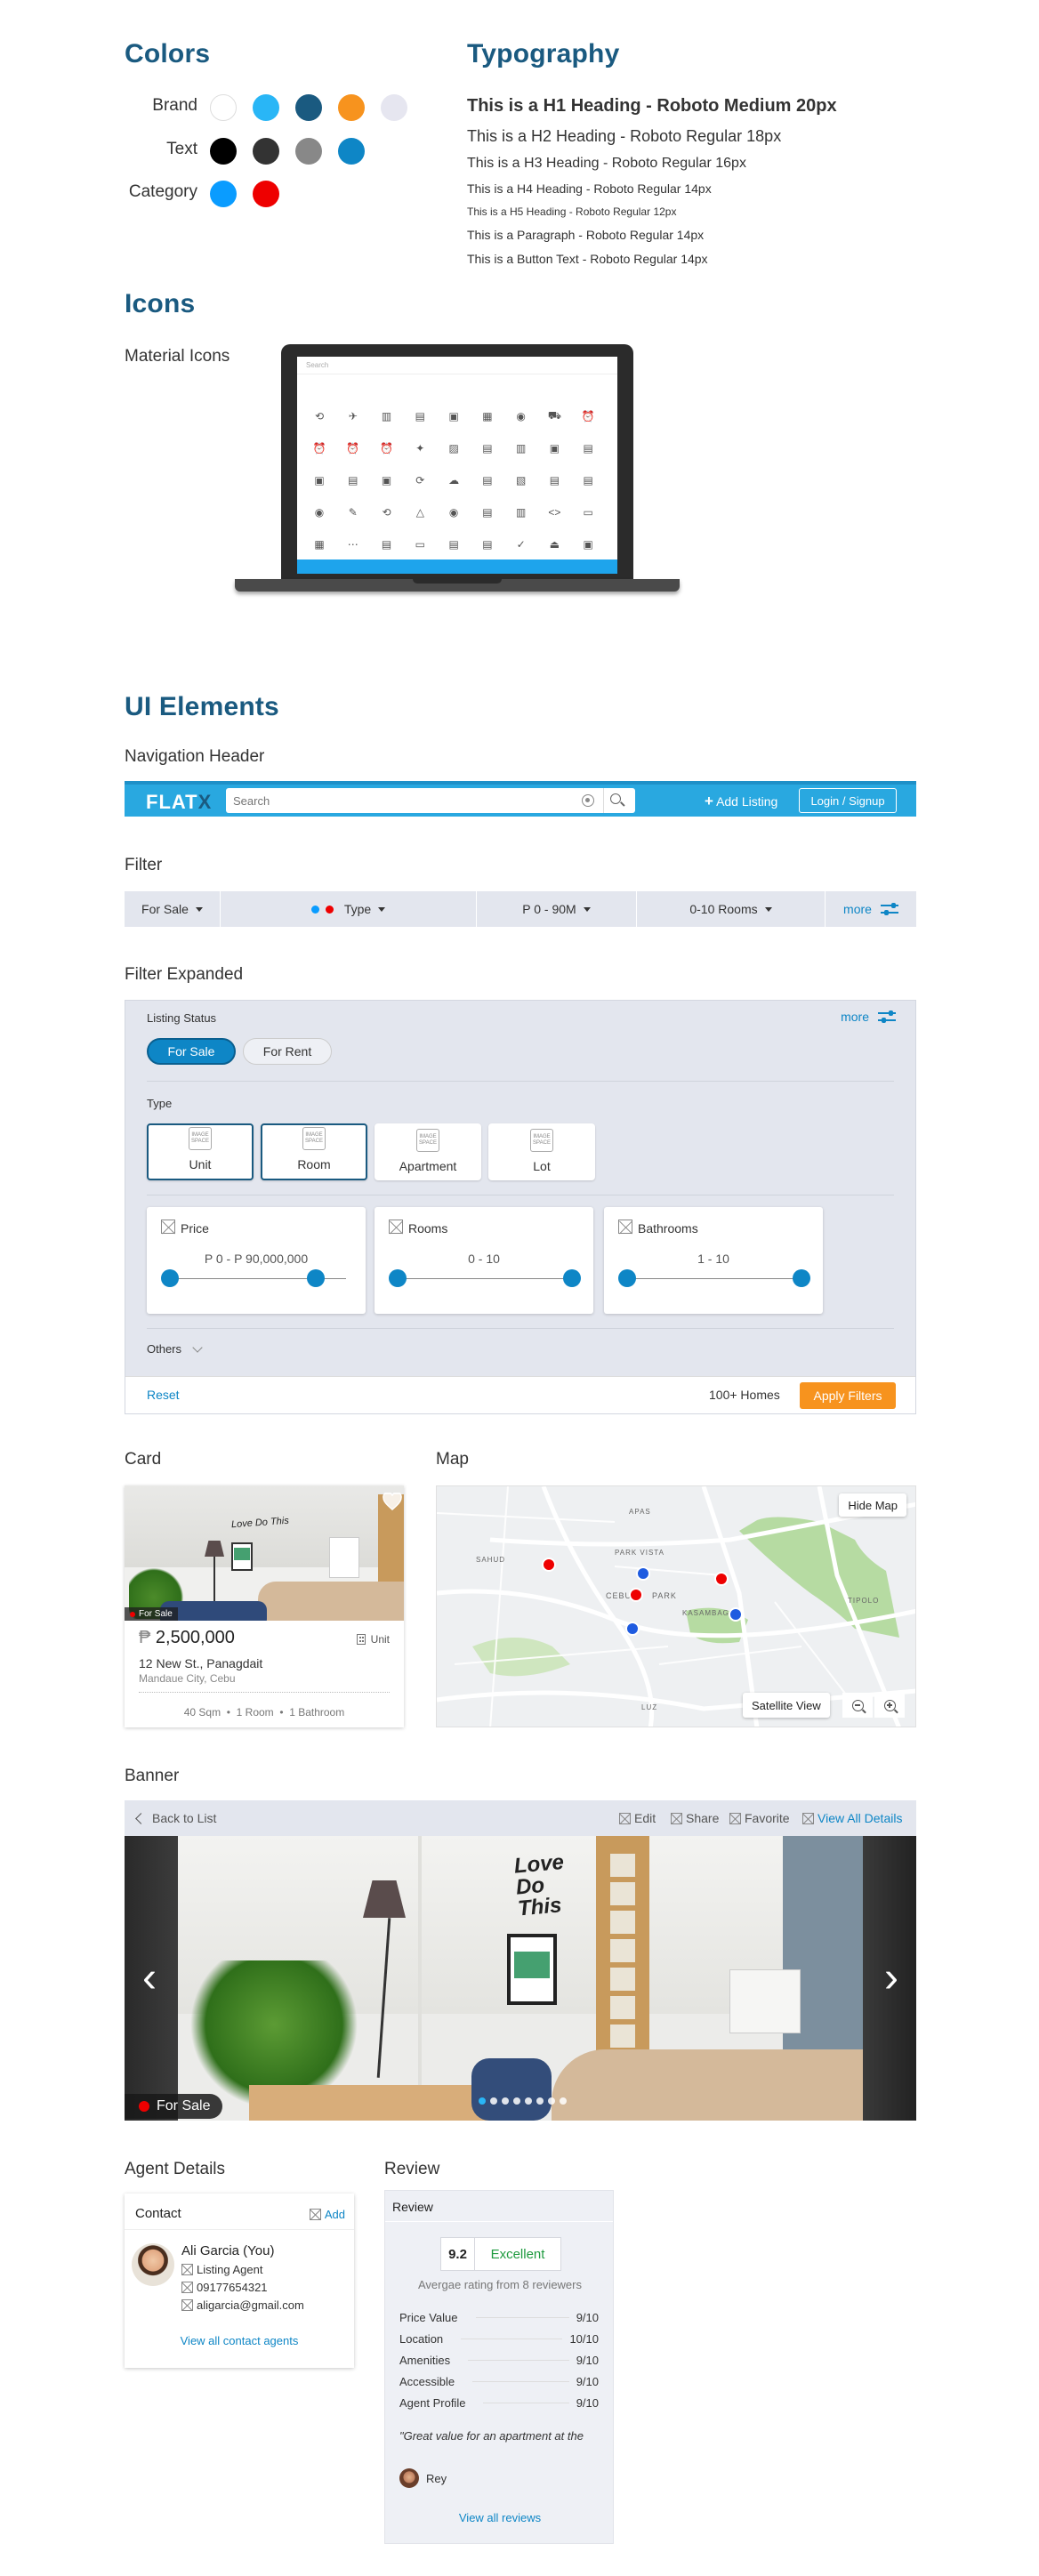 Image resolution: width=1039 pixels, height=2576 pixels. What do you see at coordinates (393, 1500) in the screenshot?
I see `favorite-heart-icon` at bounding box center [393, 1500].